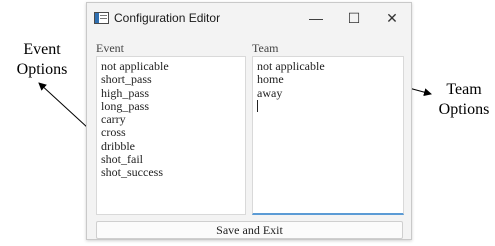 This screenshot has width=495, height=246. I want to click on event-options-annotation: Event Options, so click(42, 59).